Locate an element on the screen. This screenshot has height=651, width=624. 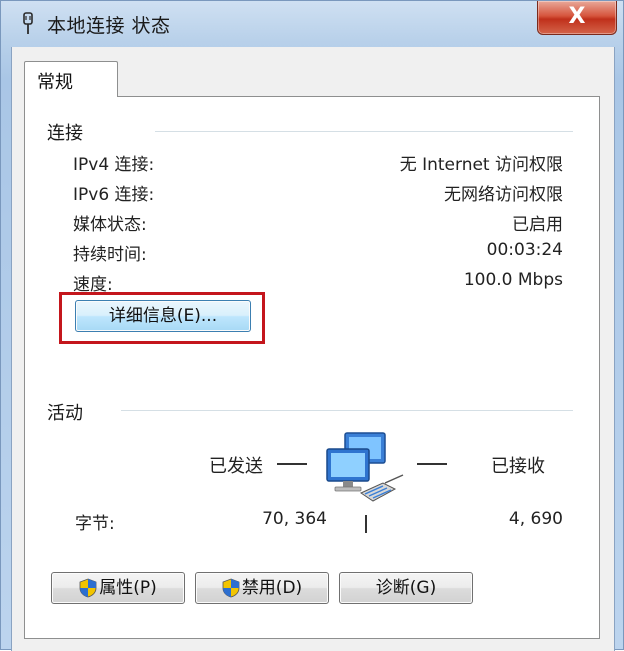
activity-group-divider is located at coordinates (347, 411).